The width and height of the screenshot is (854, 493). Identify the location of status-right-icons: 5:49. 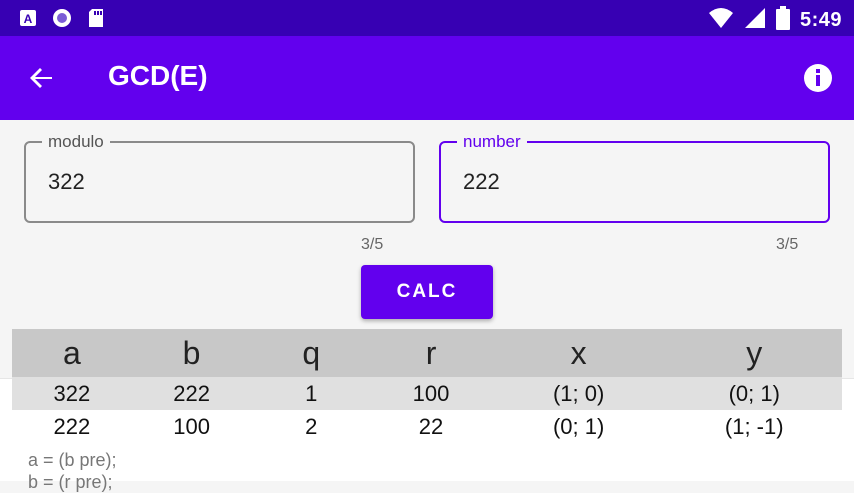
(775, 20).